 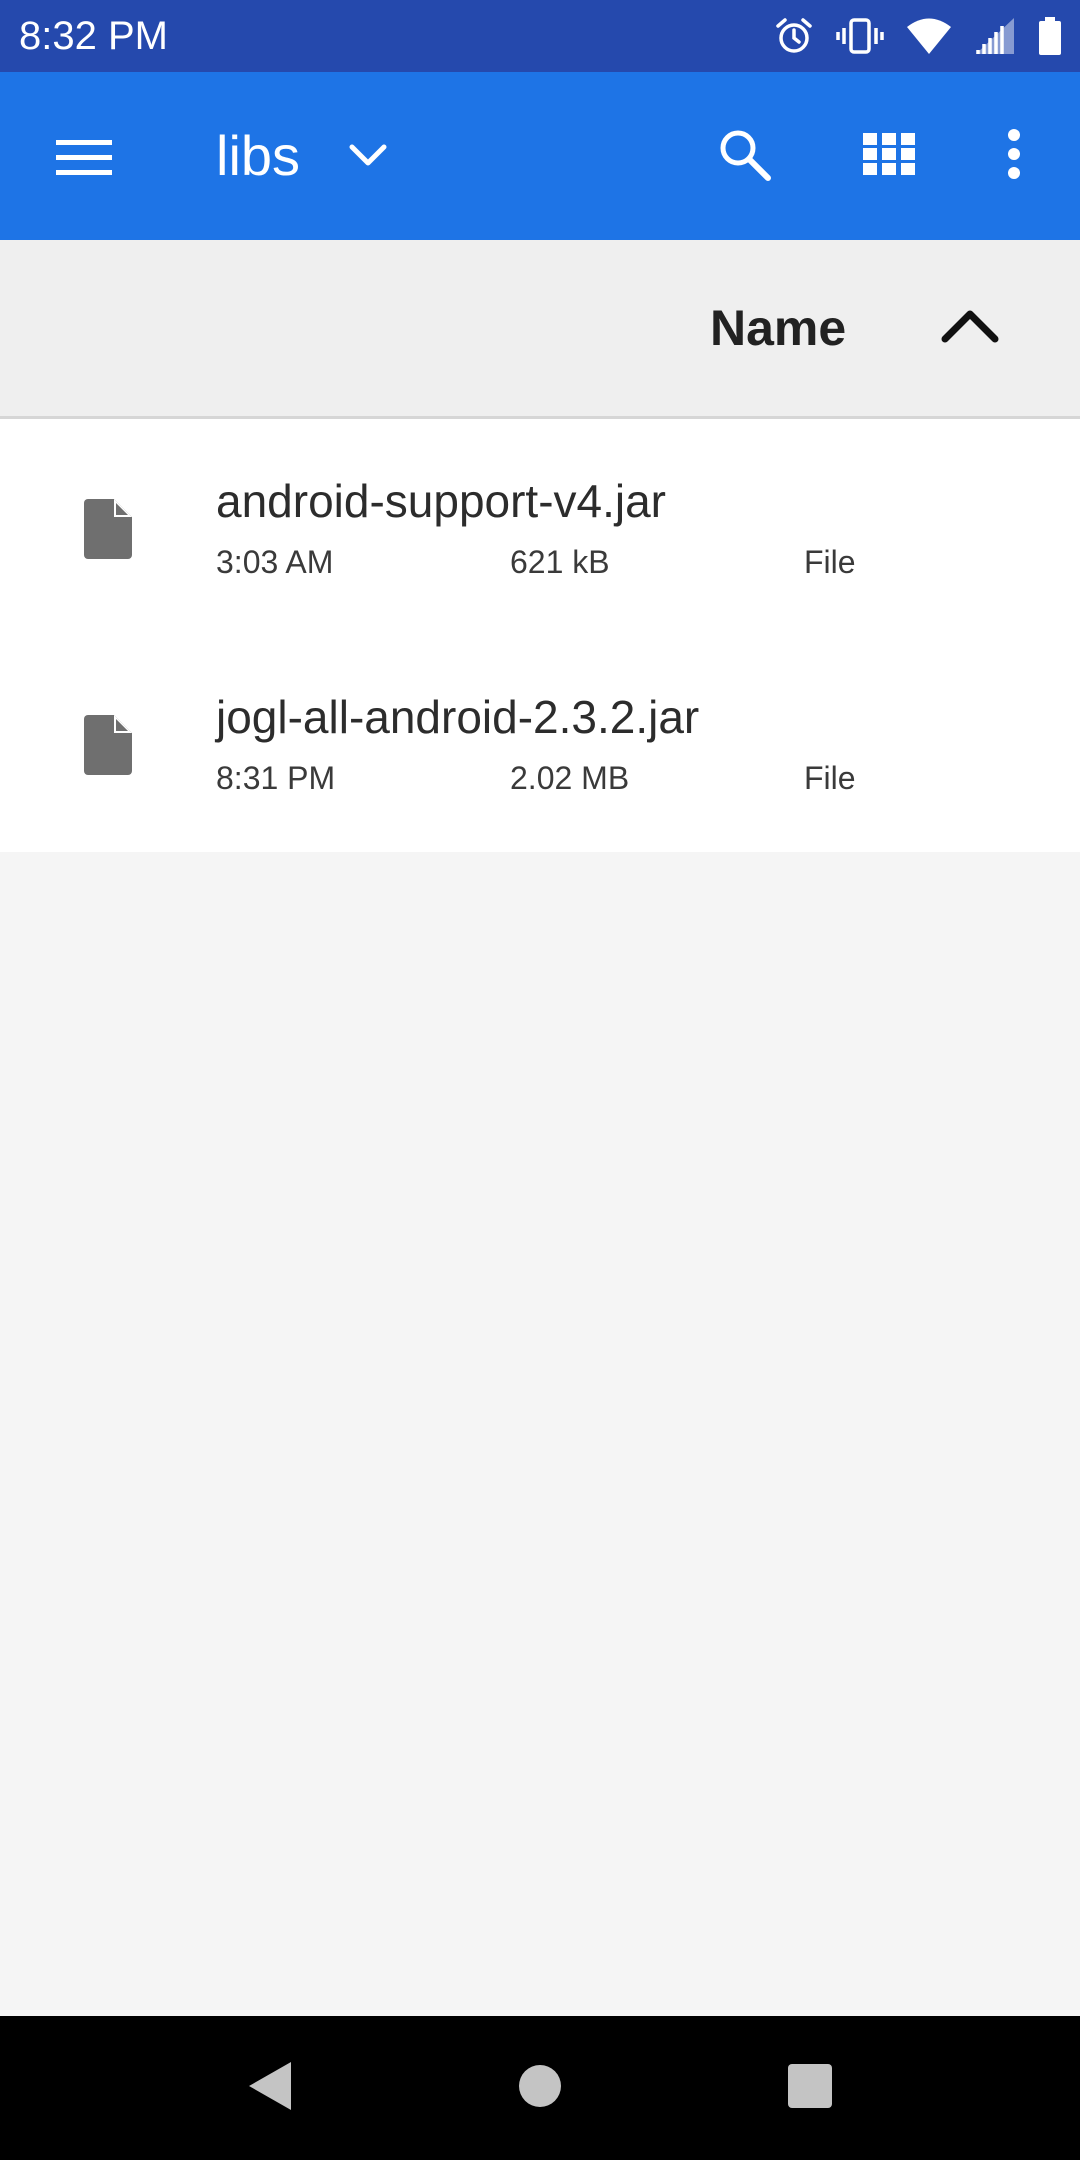 I want to click on status-icons, so click(x=918, y=36).